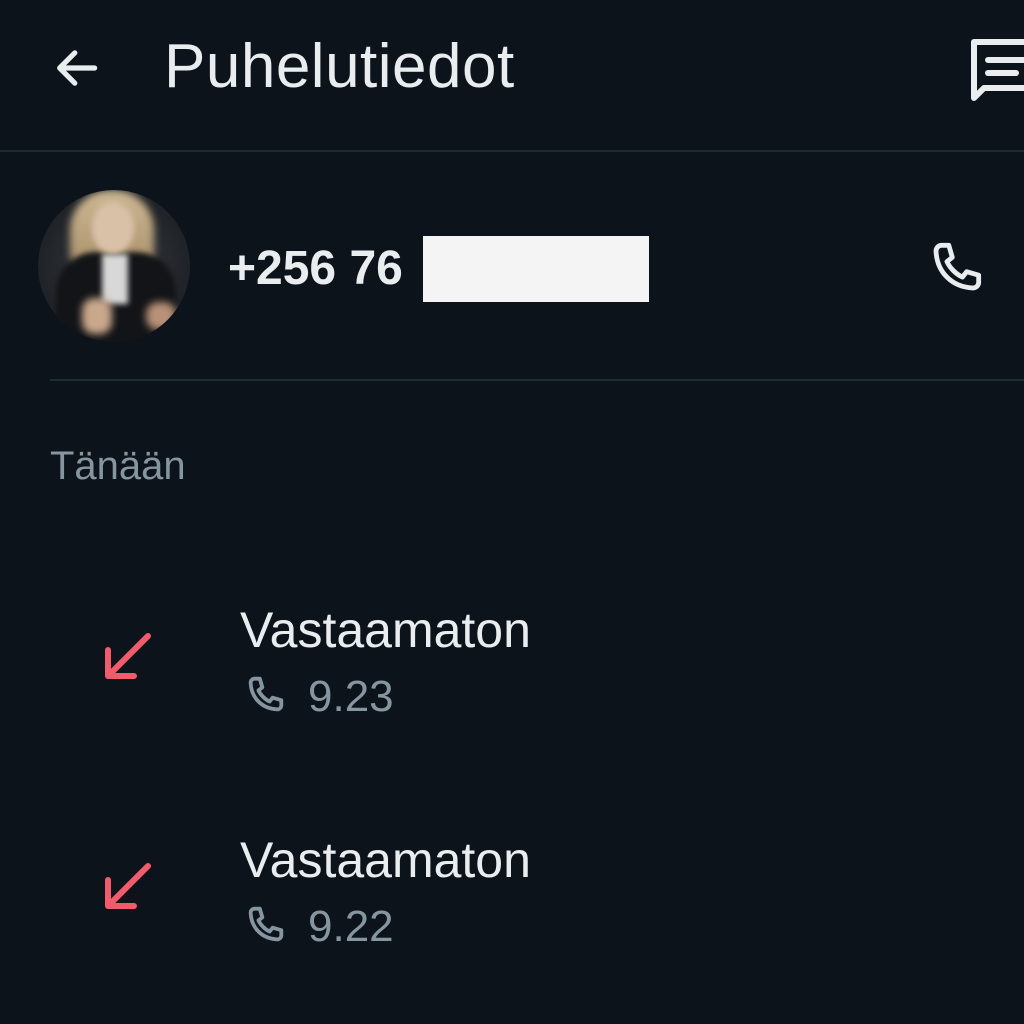 This screenshot has width=1024, height=1024. I want to click on call-button, so click(956, 268).